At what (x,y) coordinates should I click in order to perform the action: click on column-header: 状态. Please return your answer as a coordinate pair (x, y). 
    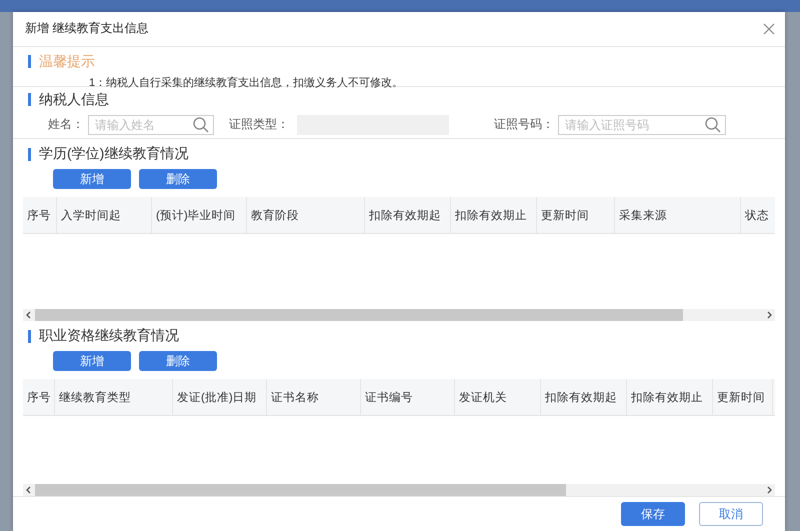
    Looking at the image, I should click on (758, 215).